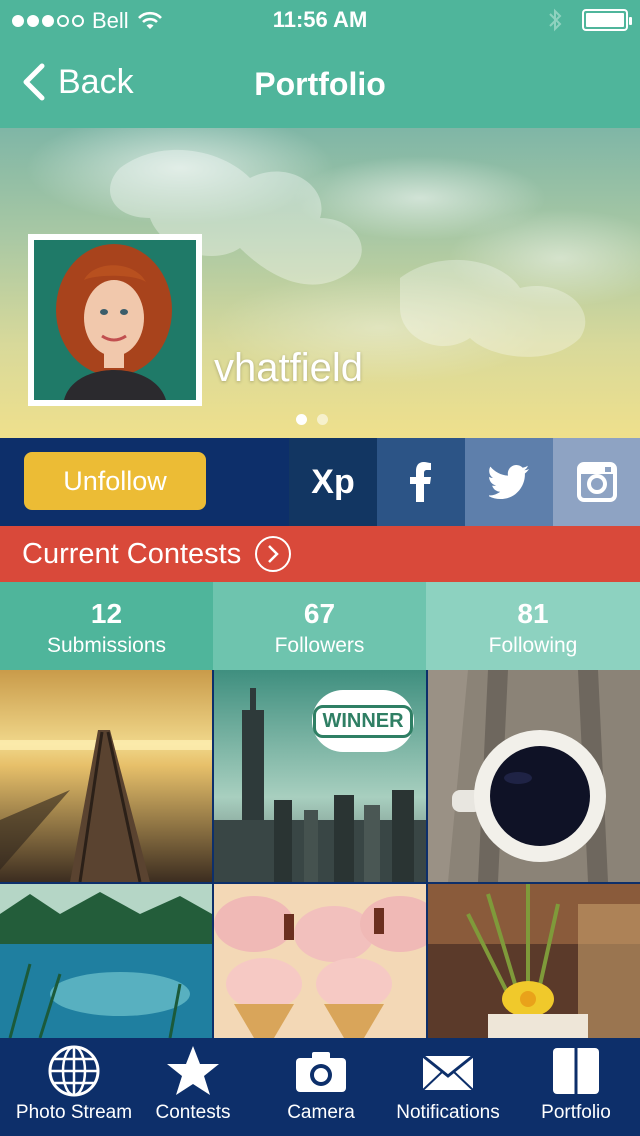  I want to click on star-icon, so click(193, 1070).